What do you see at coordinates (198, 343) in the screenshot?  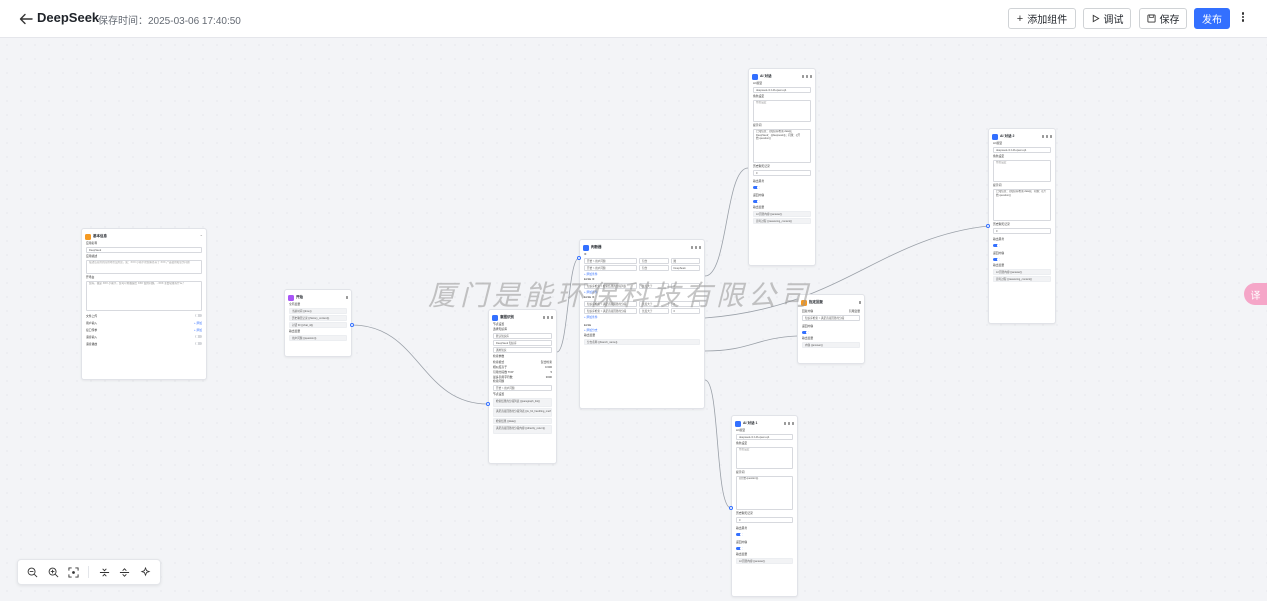 I see `voice-play-toggle` at bounding box center [198, 343].